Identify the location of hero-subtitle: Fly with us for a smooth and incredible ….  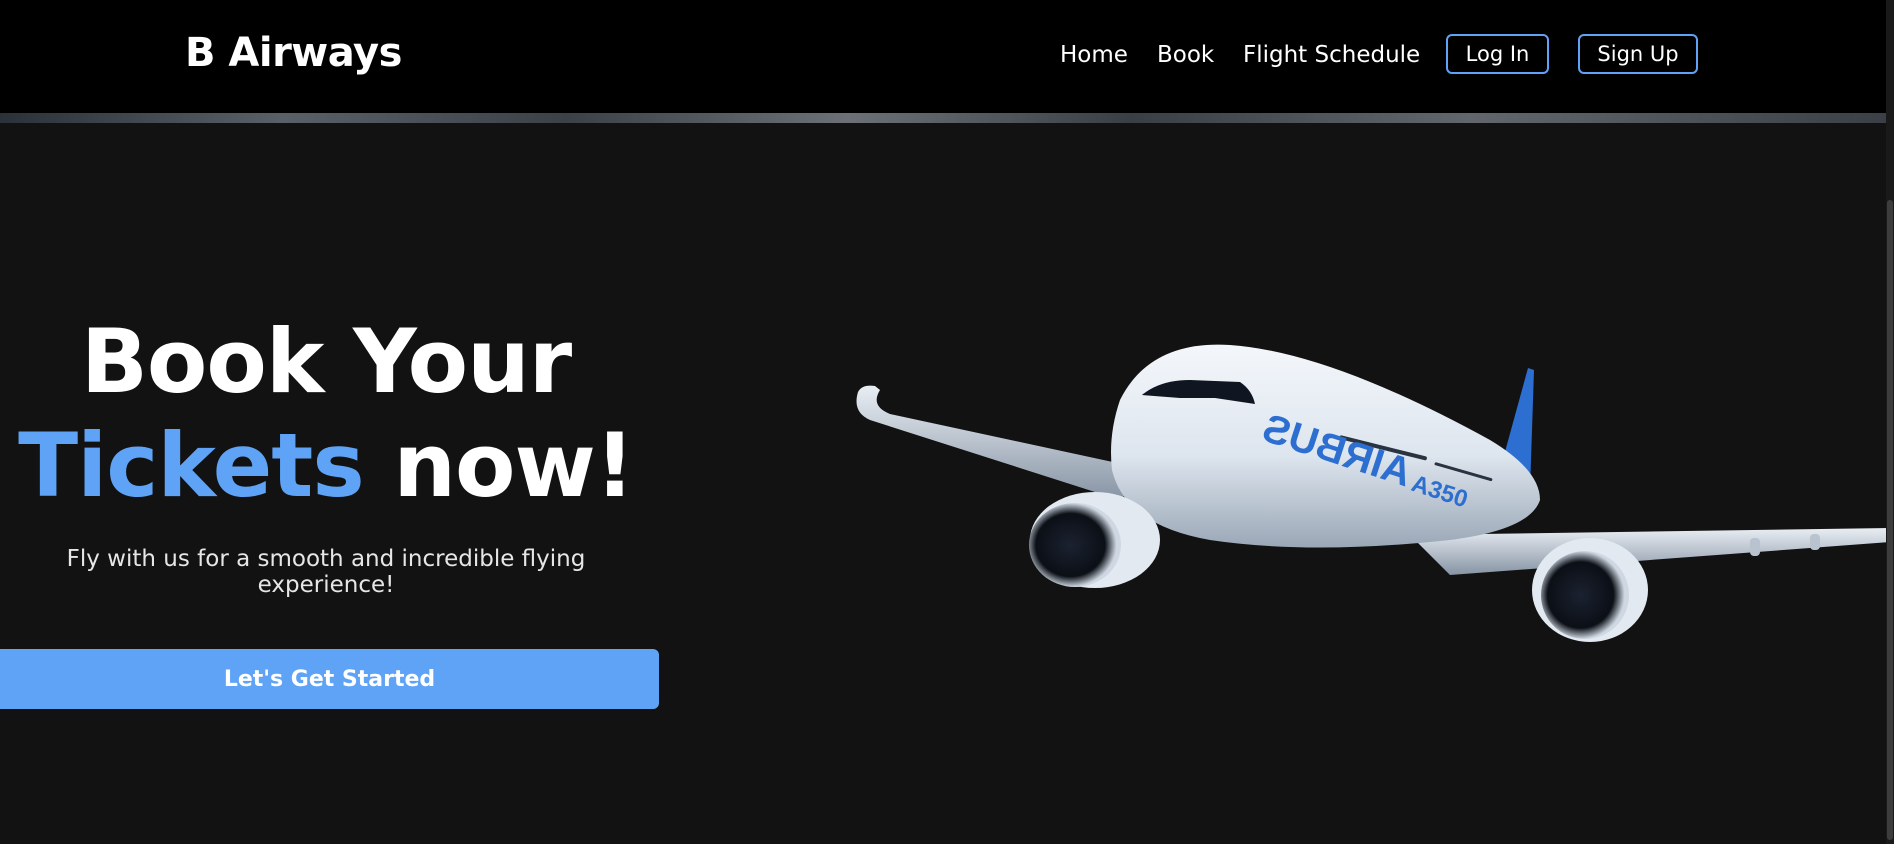
(326, 572).